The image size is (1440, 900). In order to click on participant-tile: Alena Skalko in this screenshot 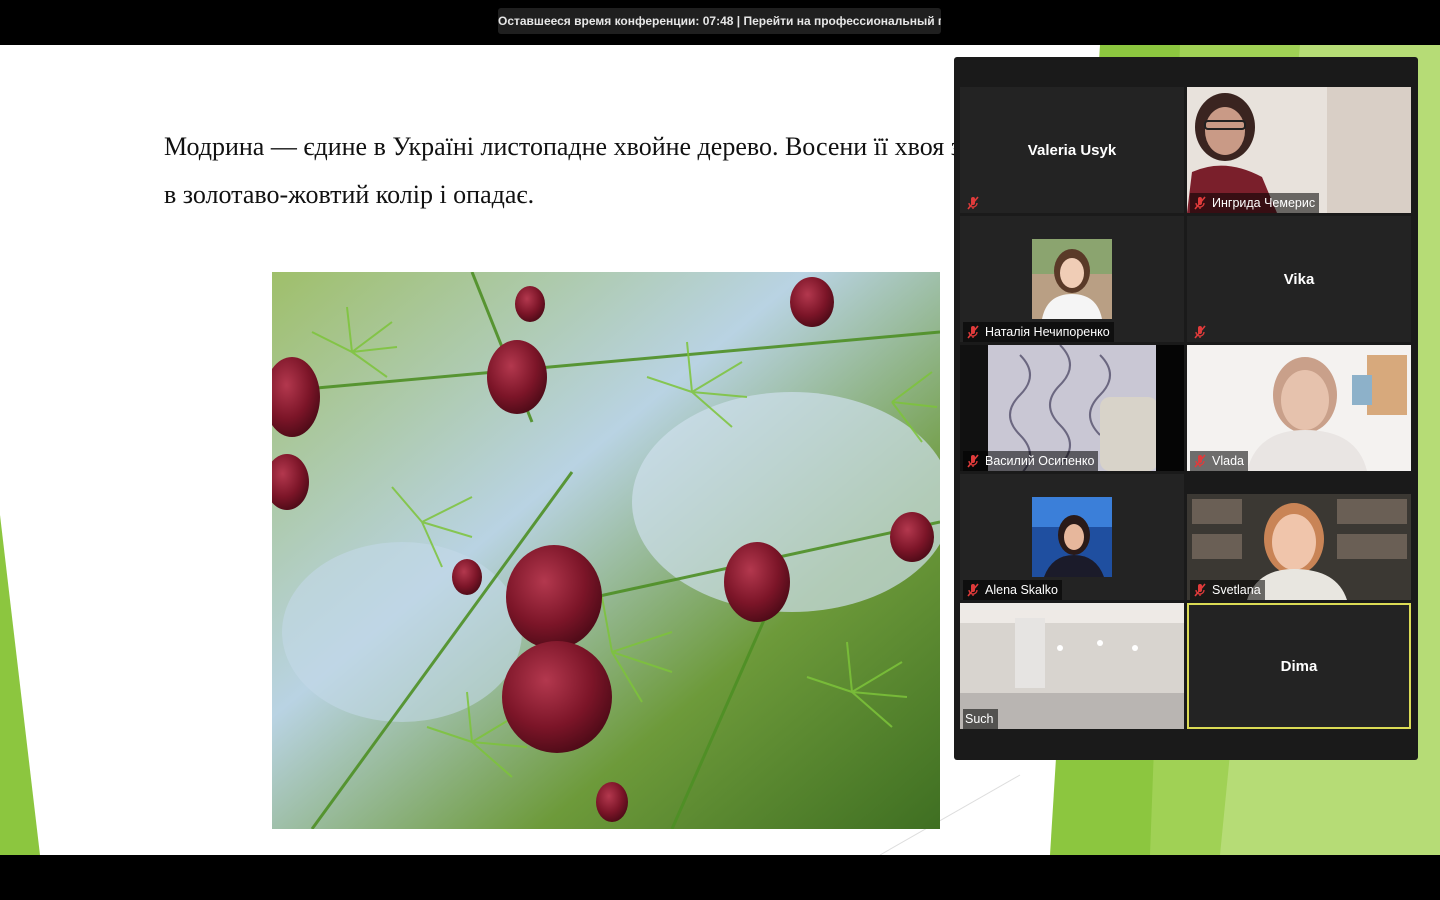, I will do `click(1072, 537)`.